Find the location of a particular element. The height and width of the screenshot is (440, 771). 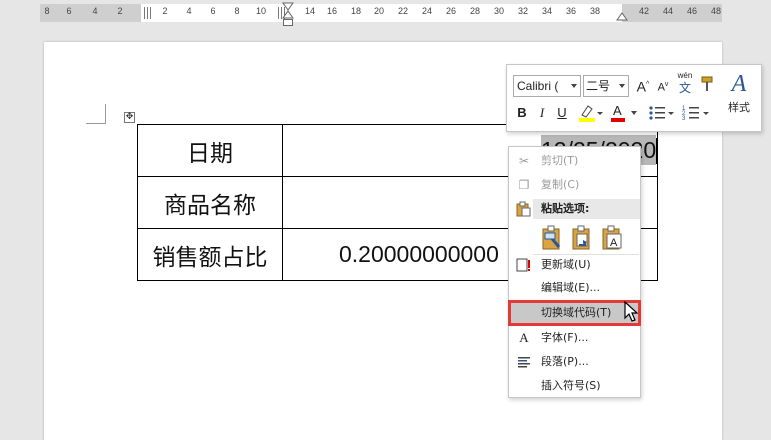

table-cell-label: 日期 is located at coordinates (210, 150).